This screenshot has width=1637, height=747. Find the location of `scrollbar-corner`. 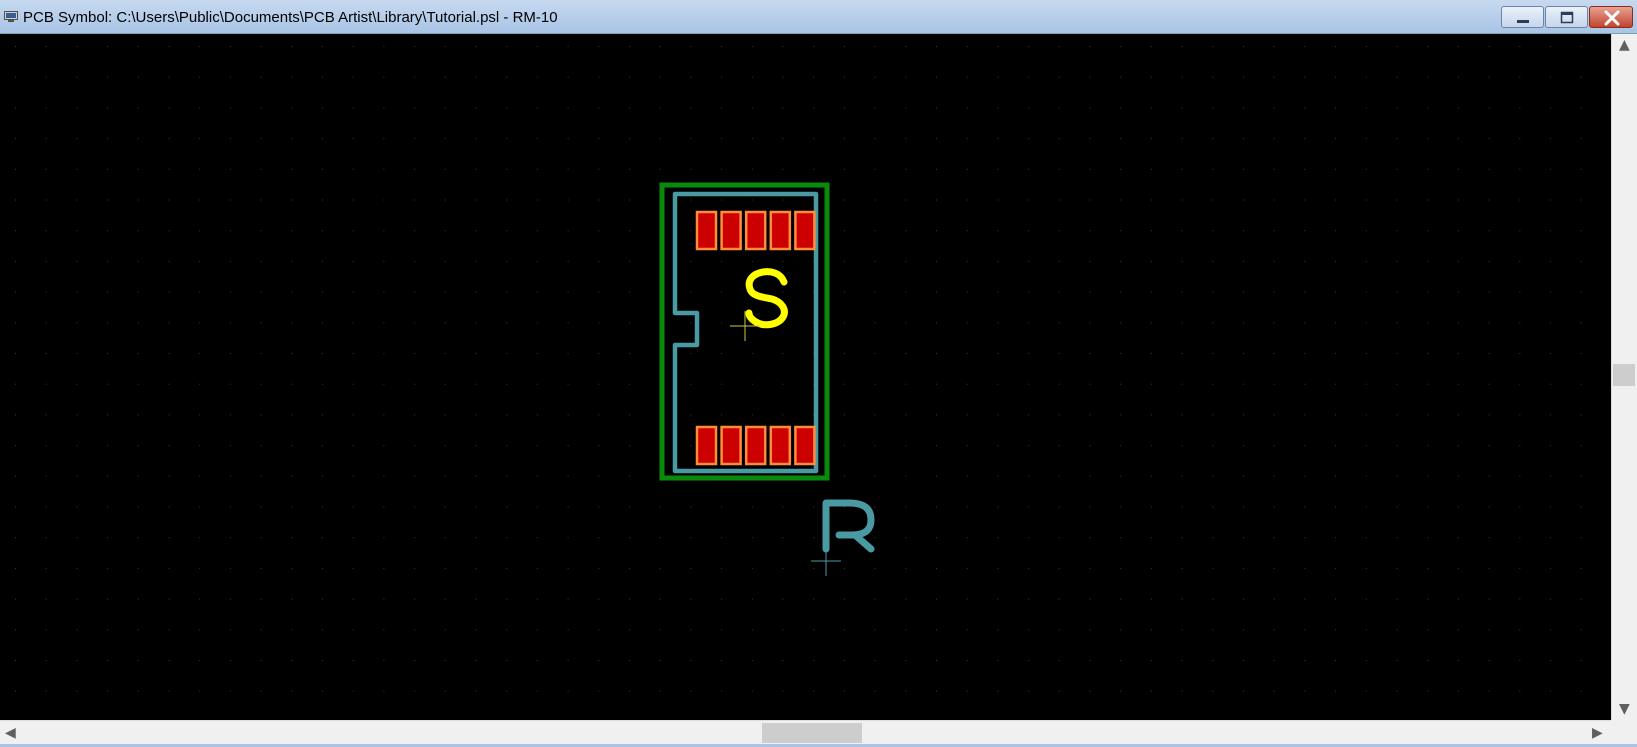

scrollbar-corner is located at coordinates (1624, 732).